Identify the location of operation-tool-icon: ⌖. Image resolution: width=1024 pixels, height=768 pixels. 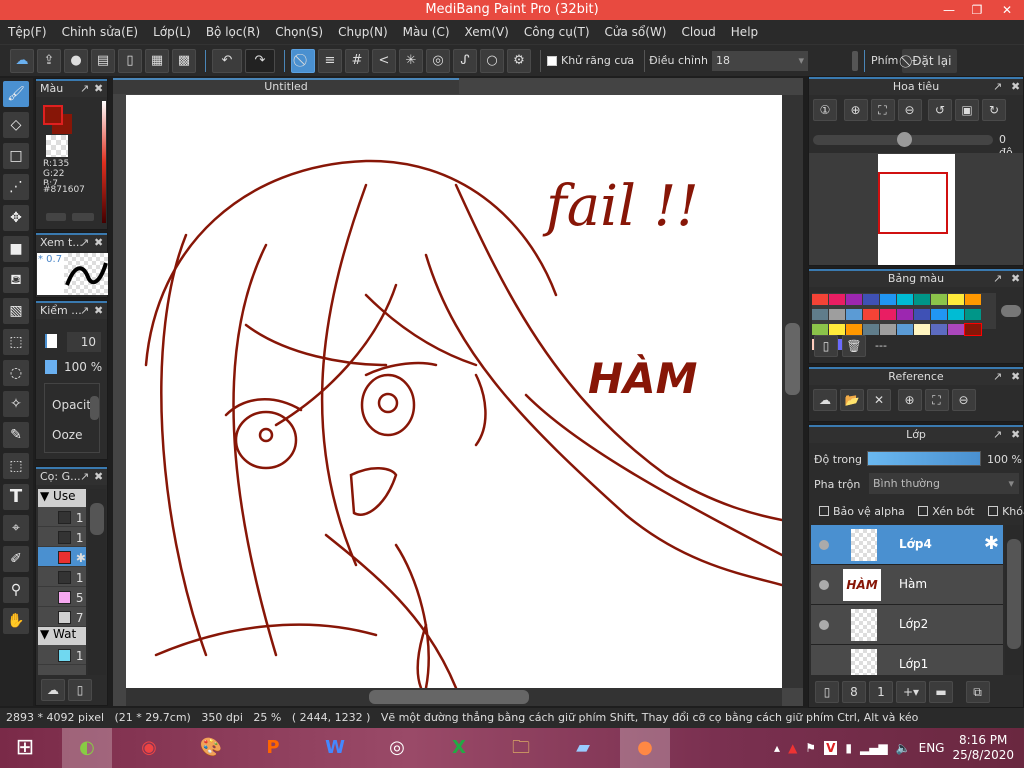
(16, 528).